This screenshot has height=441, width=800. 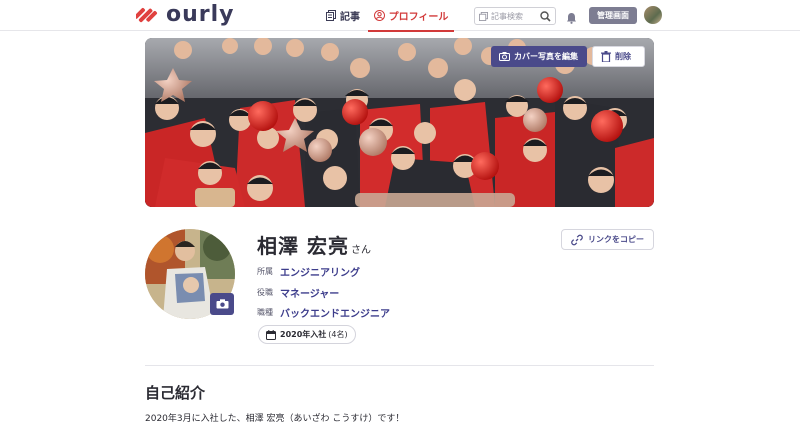 What do you see at coordinates (653, 15) in the screenshot?
I see `header-avatar` at bounding box center [653, 15].